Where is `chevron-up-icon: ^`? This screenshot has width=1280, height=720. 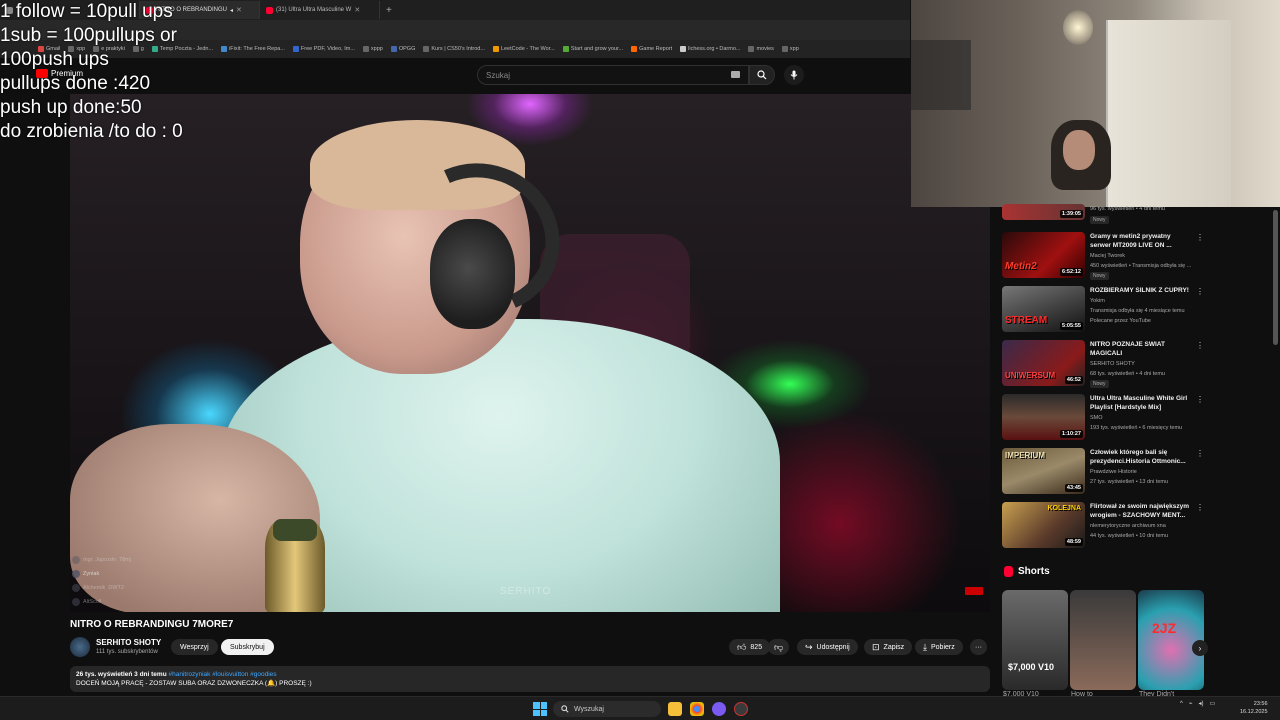
chevron-up-icon: ^ is located at coordinates (1181, 704).